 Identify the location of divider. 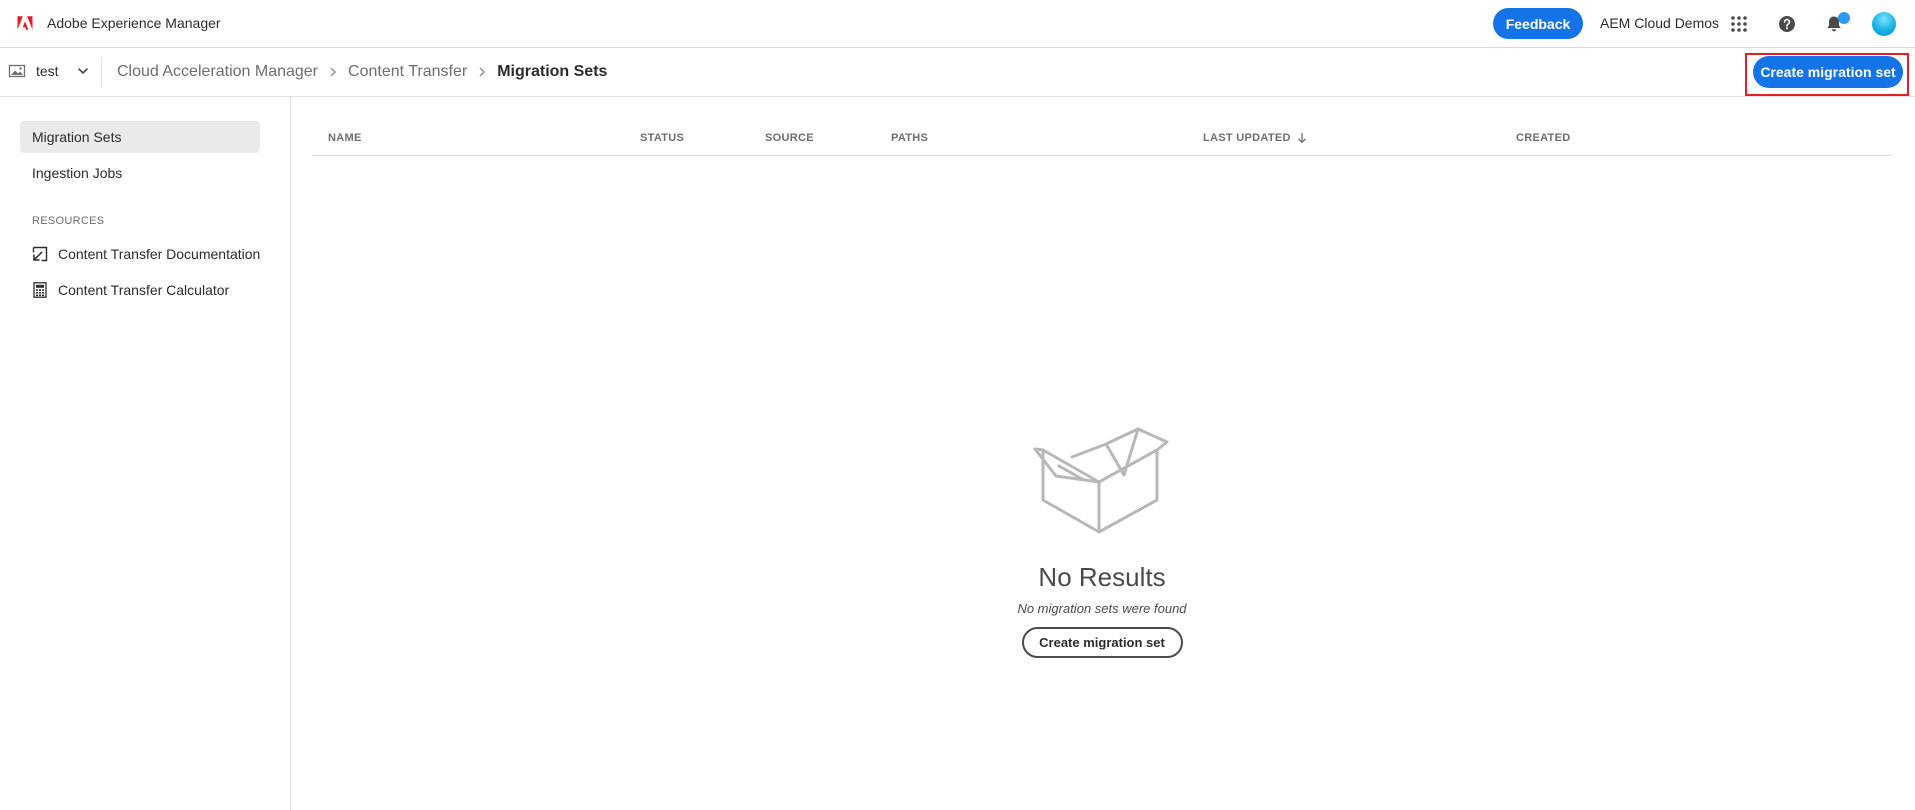
(101, 72).